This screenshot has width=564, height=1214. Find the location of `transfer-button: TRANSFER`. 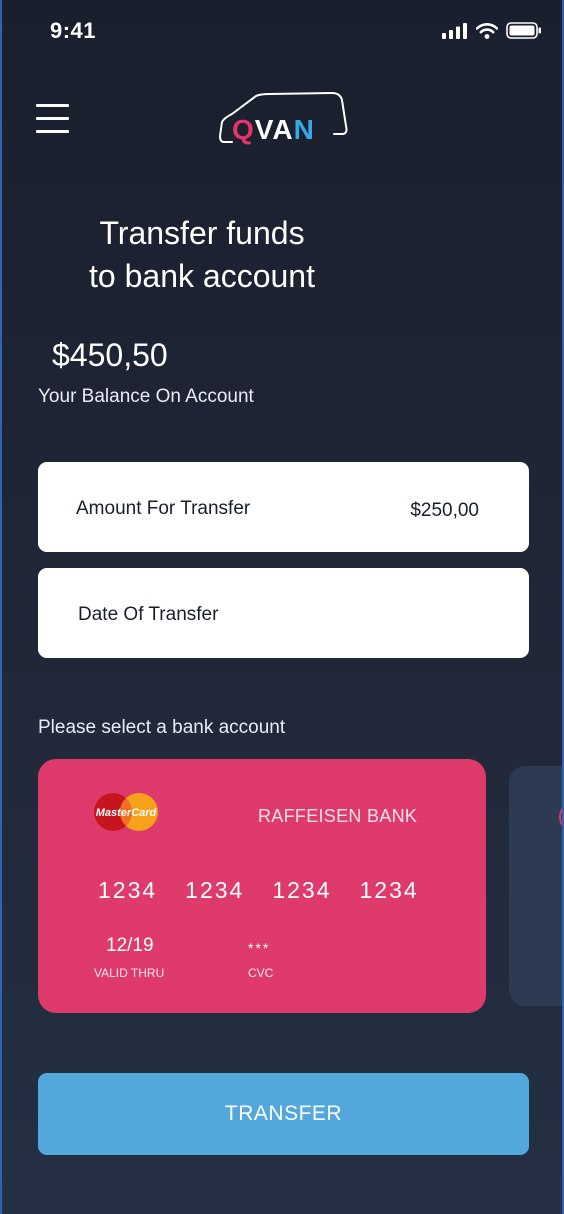

transfer-button: TRANSFER is located at coordinates (283, 1114).